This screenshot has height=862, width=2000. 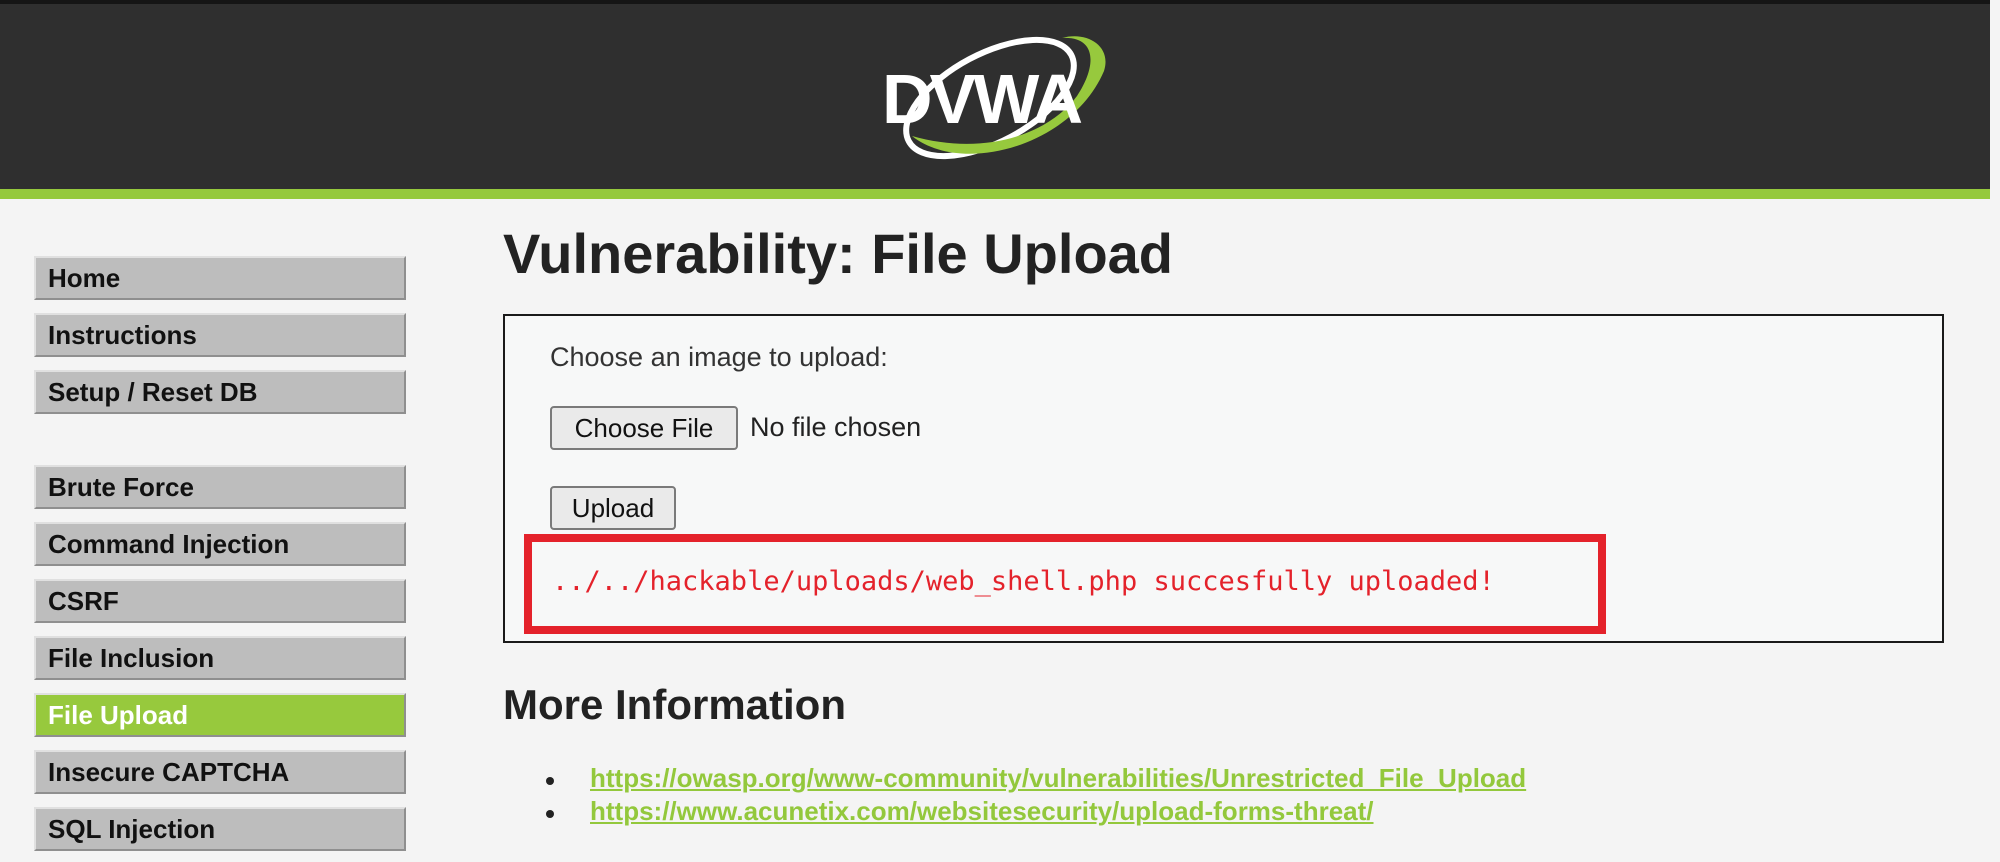 I want to click on nav-item-csrf: CSRF, so click(x=220, y=601).